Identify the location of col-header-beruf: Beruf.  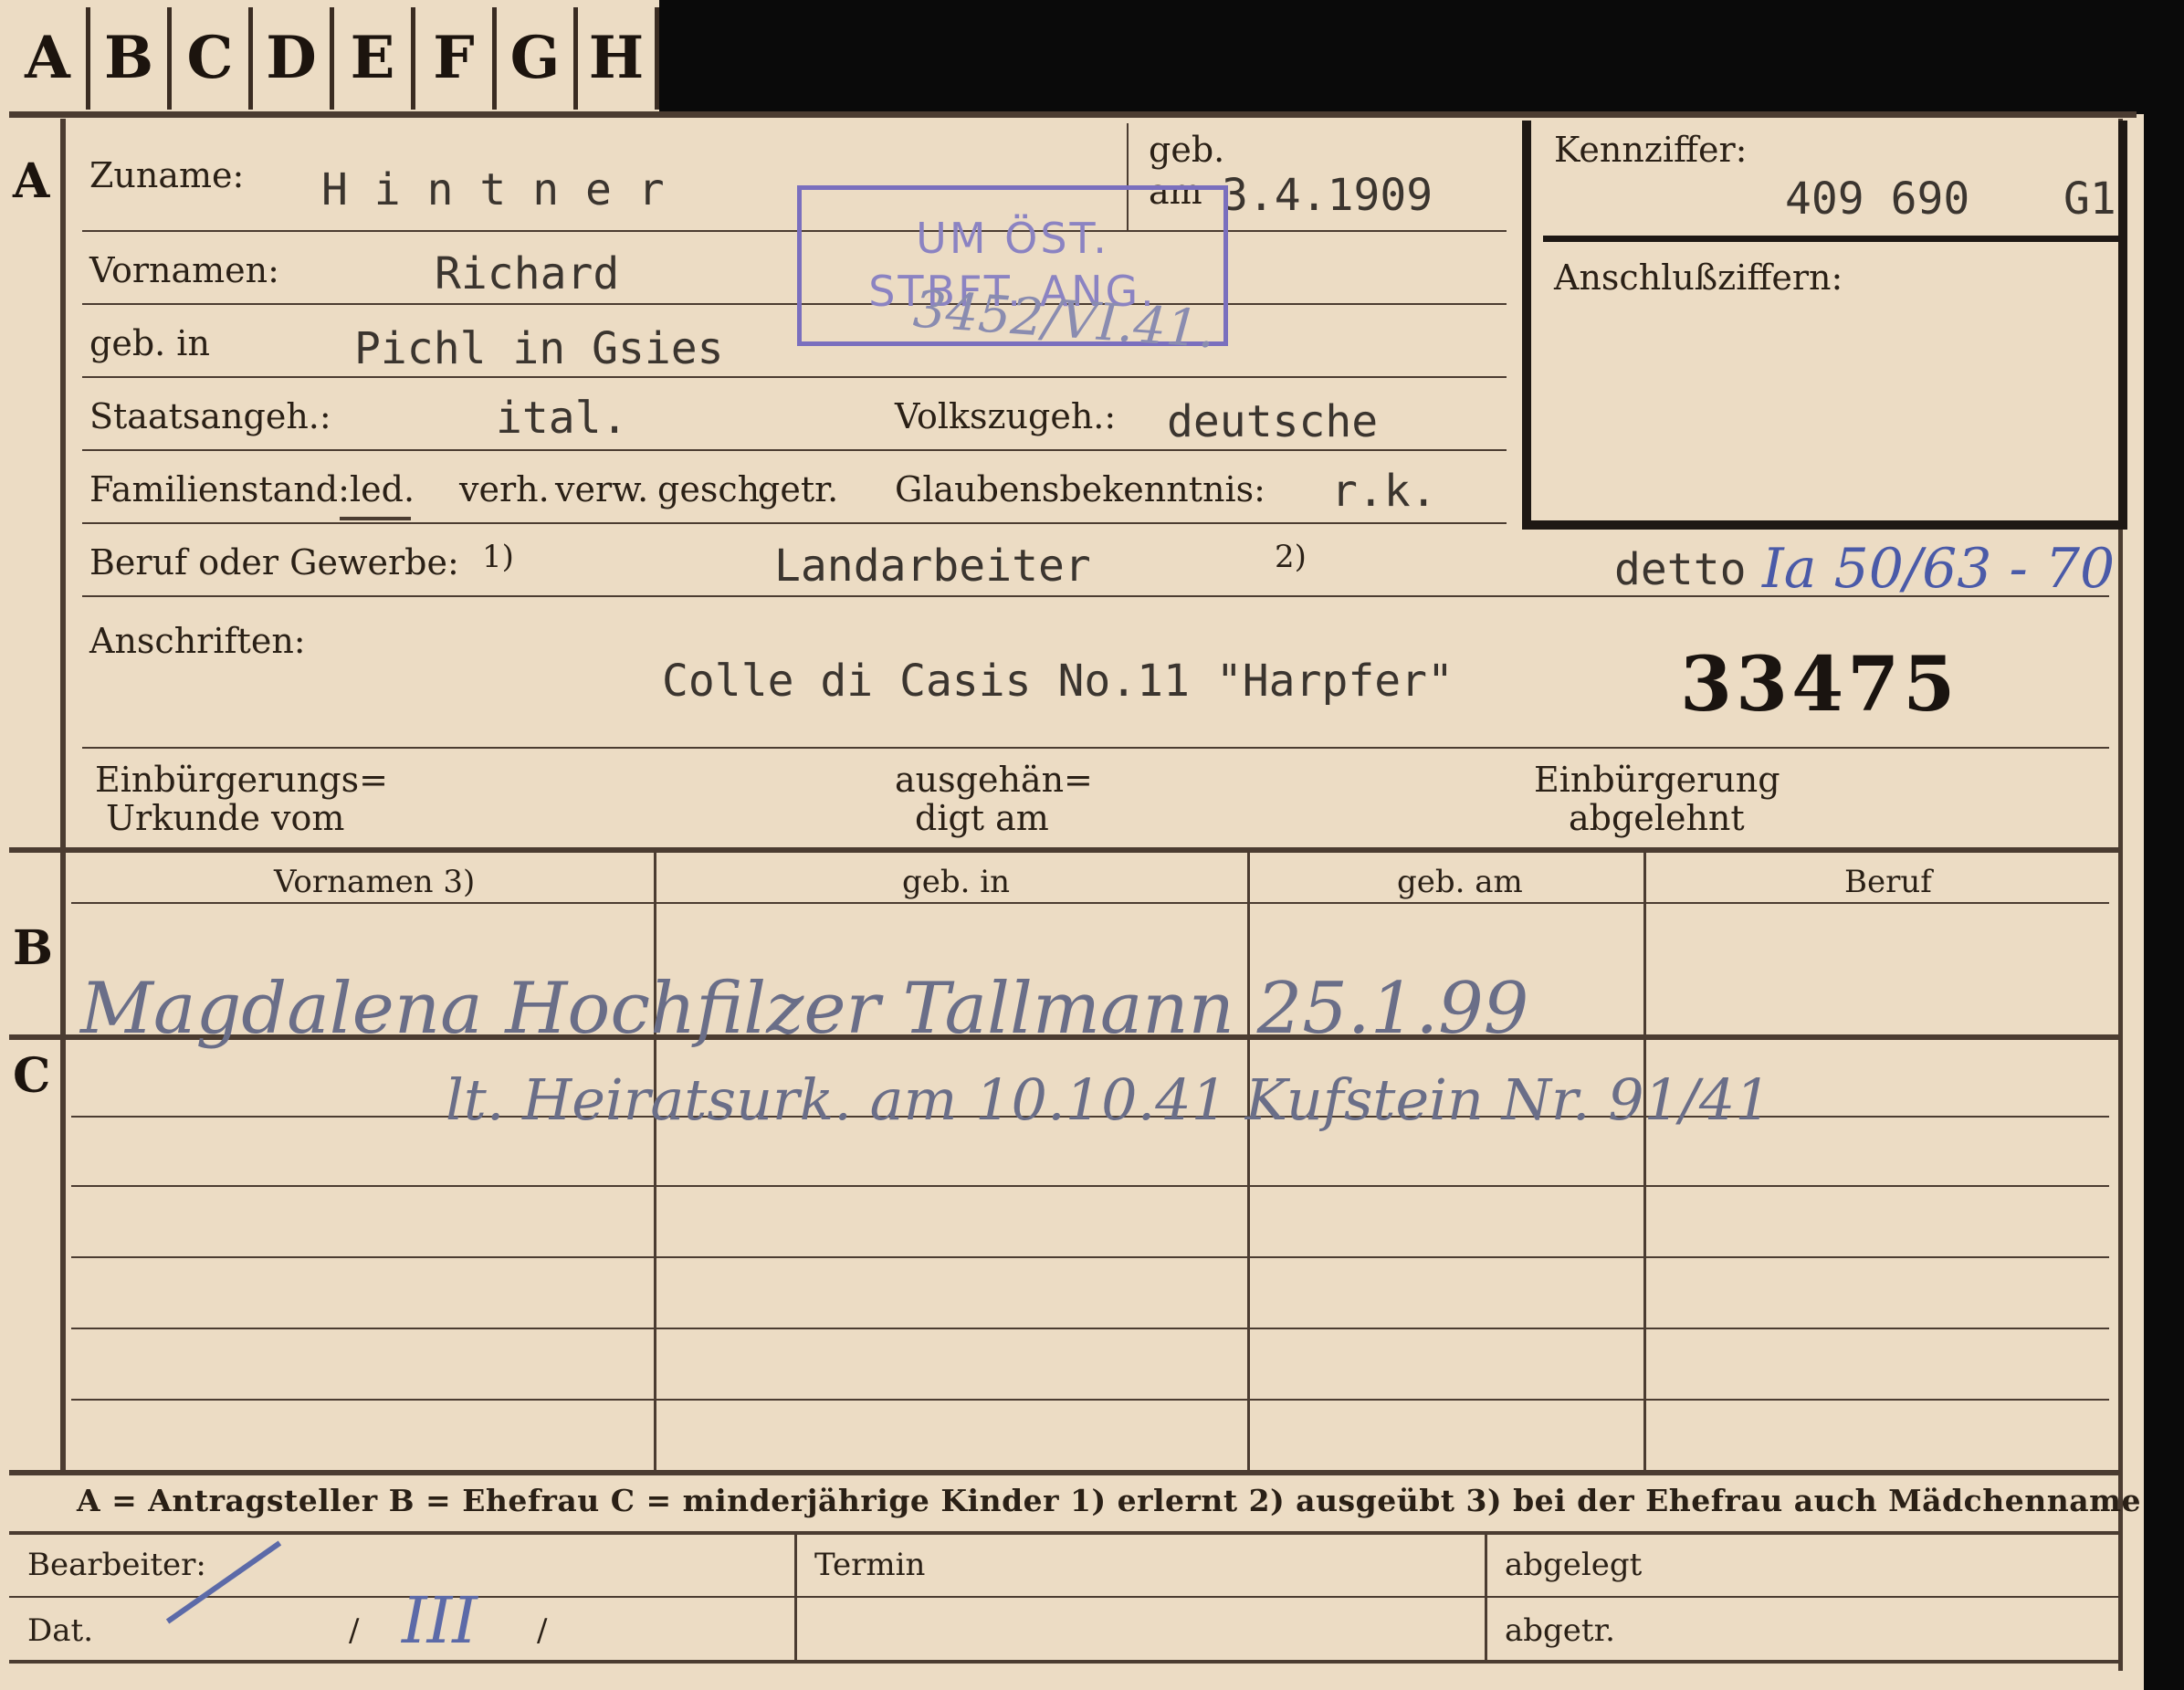
(1888, 882).